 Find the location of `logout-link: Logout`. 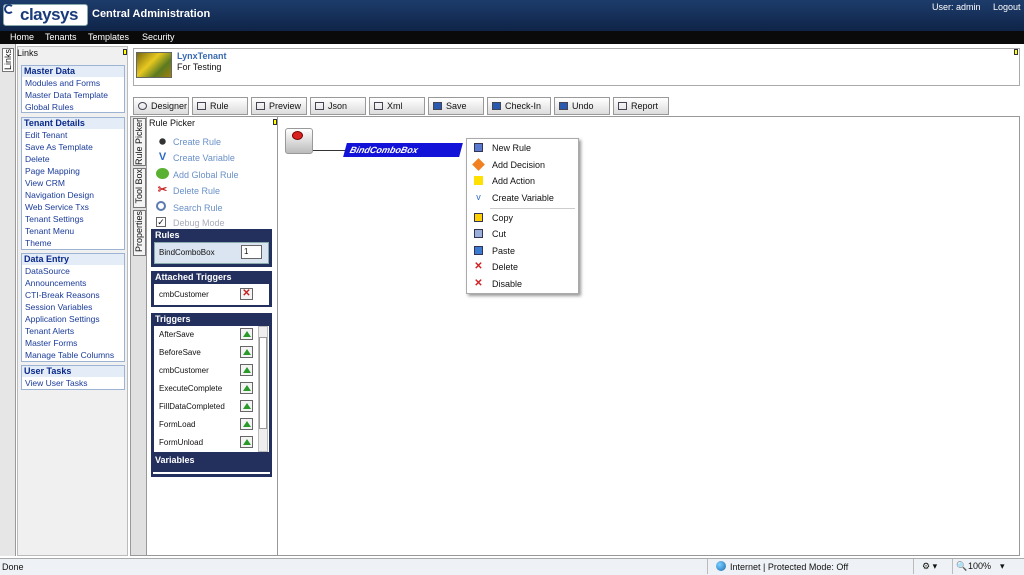

logout-link: Logout is located at coordinates (1007, 7).